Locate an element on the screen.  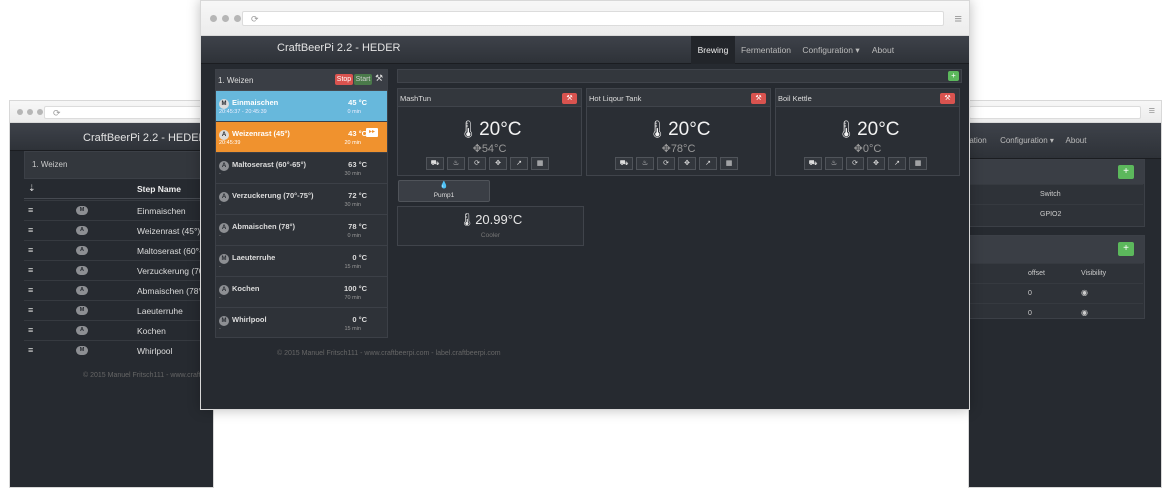
main-url-bar: ⟳ is located at coordinates (593, 18).